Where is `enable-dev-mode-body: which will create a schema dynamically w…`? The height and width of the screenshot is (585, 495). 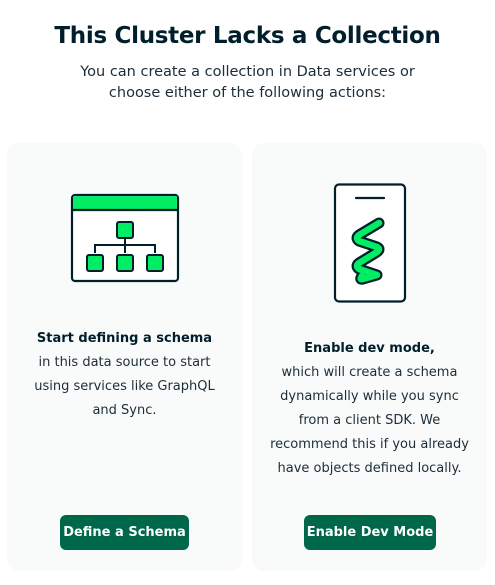
enable-dev-mode-body: which will create a schema dynamically w… is located at coordinates (369, 420).